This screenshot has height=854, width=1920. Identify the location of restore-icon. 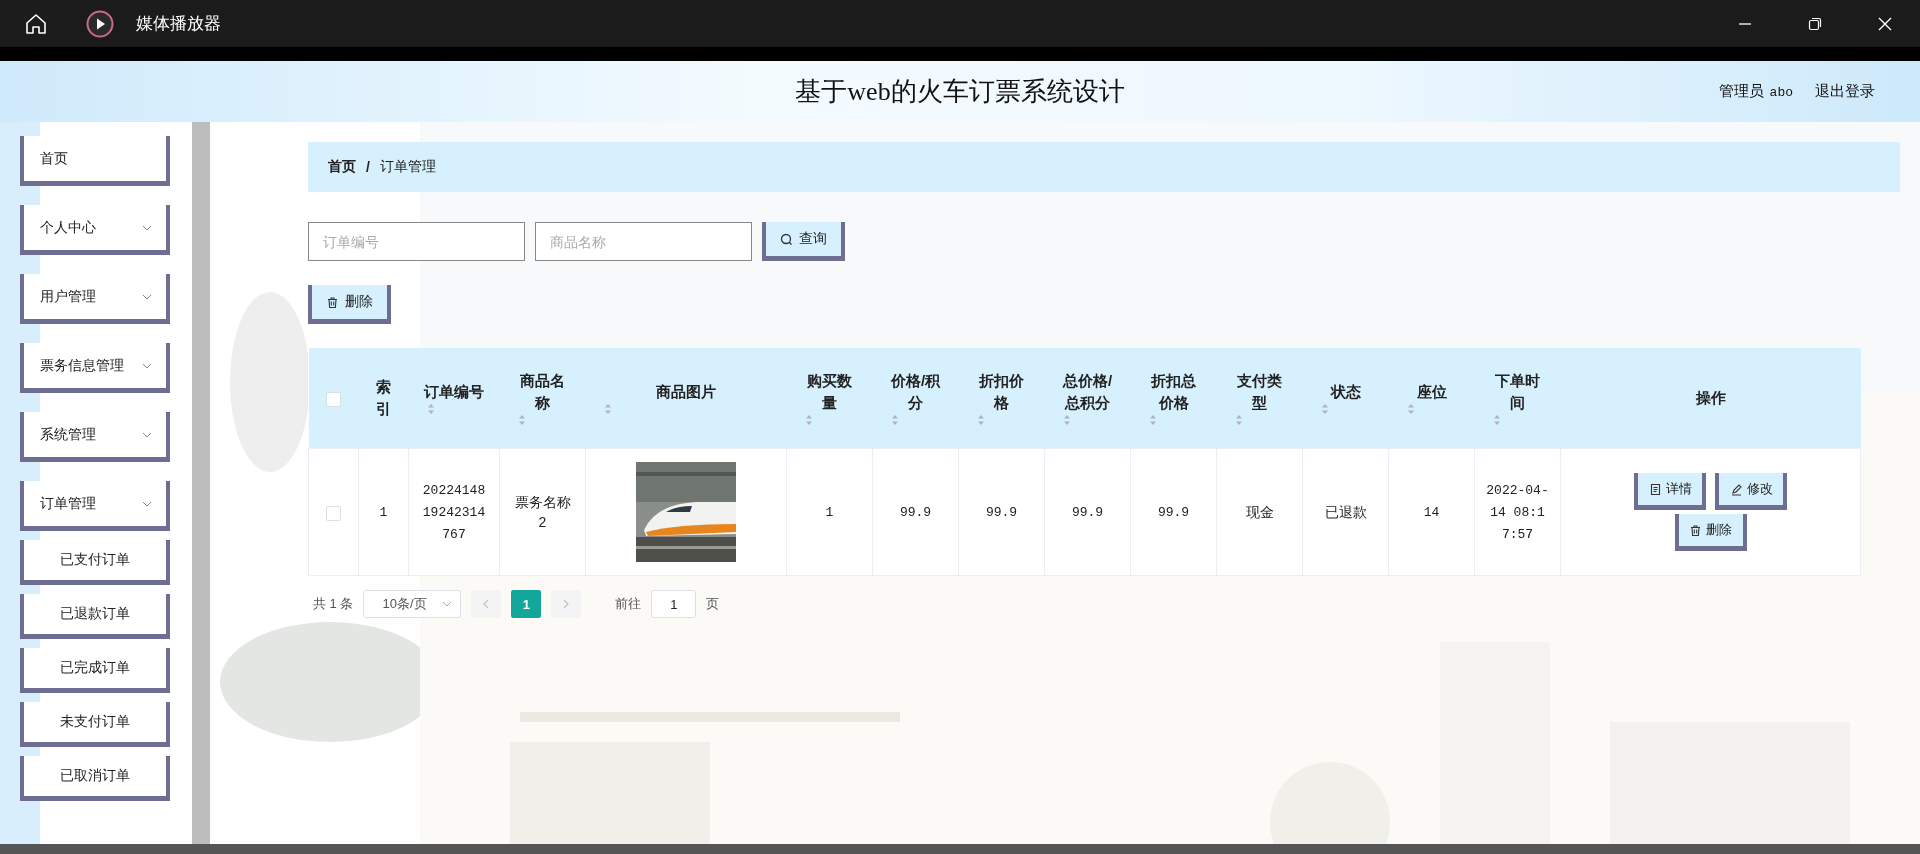
(1815, 23).